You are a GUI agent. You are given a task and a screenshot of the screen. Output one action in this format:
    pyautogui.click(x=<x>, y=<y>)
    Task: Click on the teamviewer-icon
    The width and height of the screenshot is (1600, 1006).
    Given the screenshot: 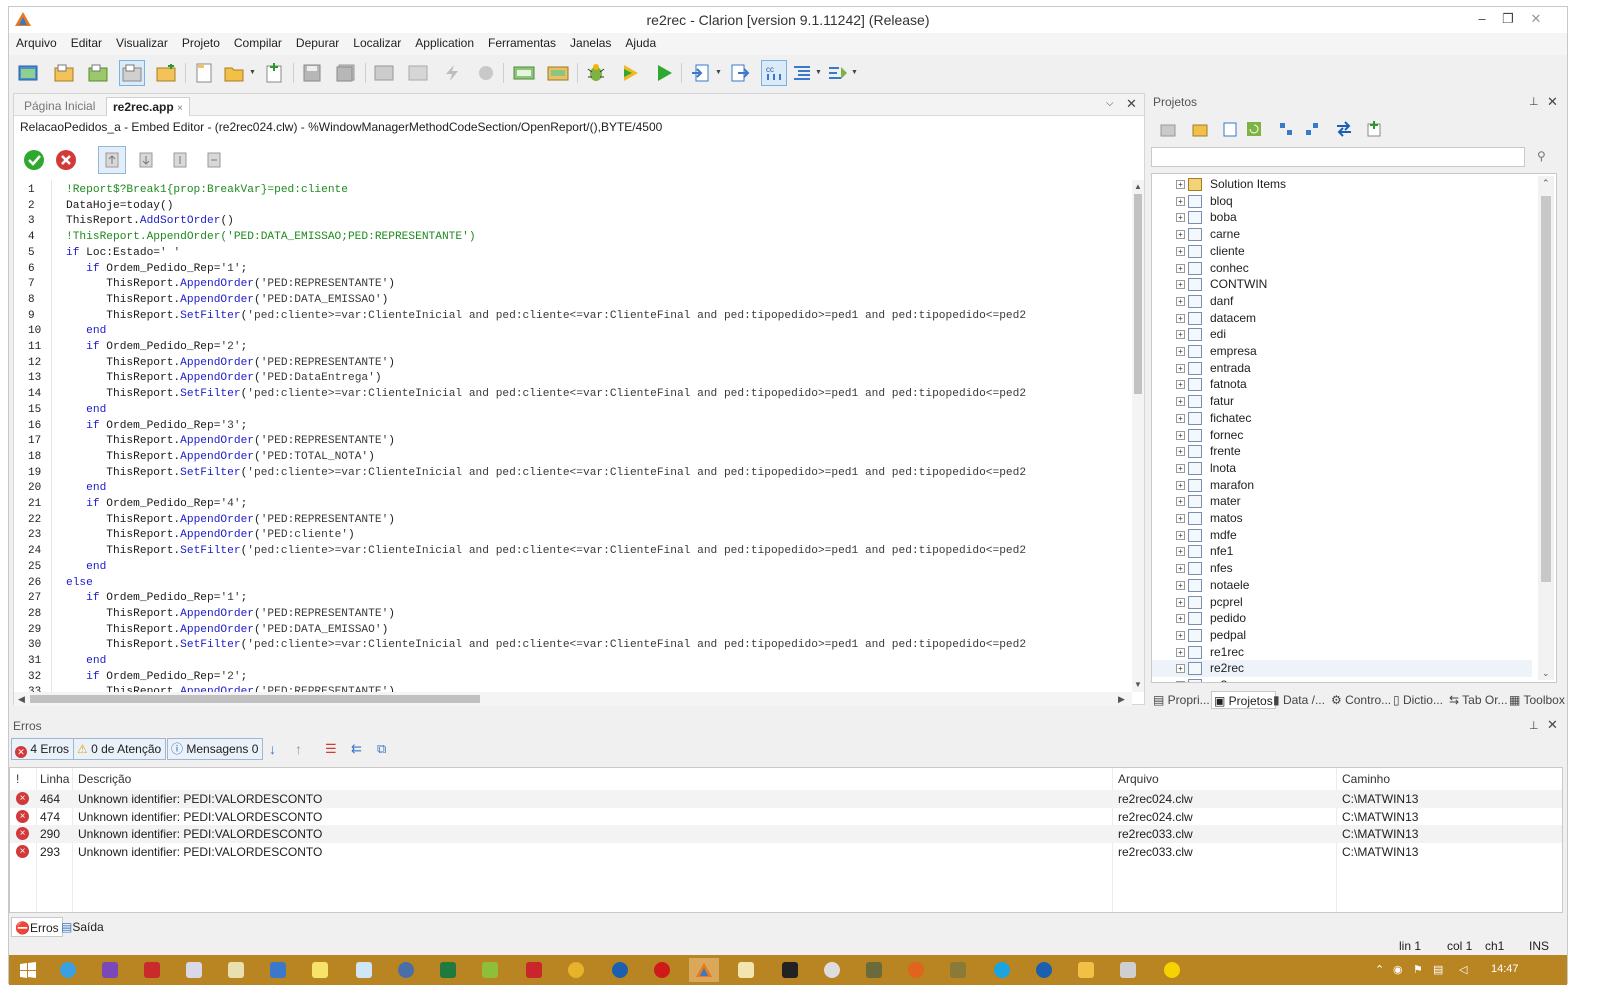 What is the action you would take?
    pyautogui.click(x=1044, y=970)
    